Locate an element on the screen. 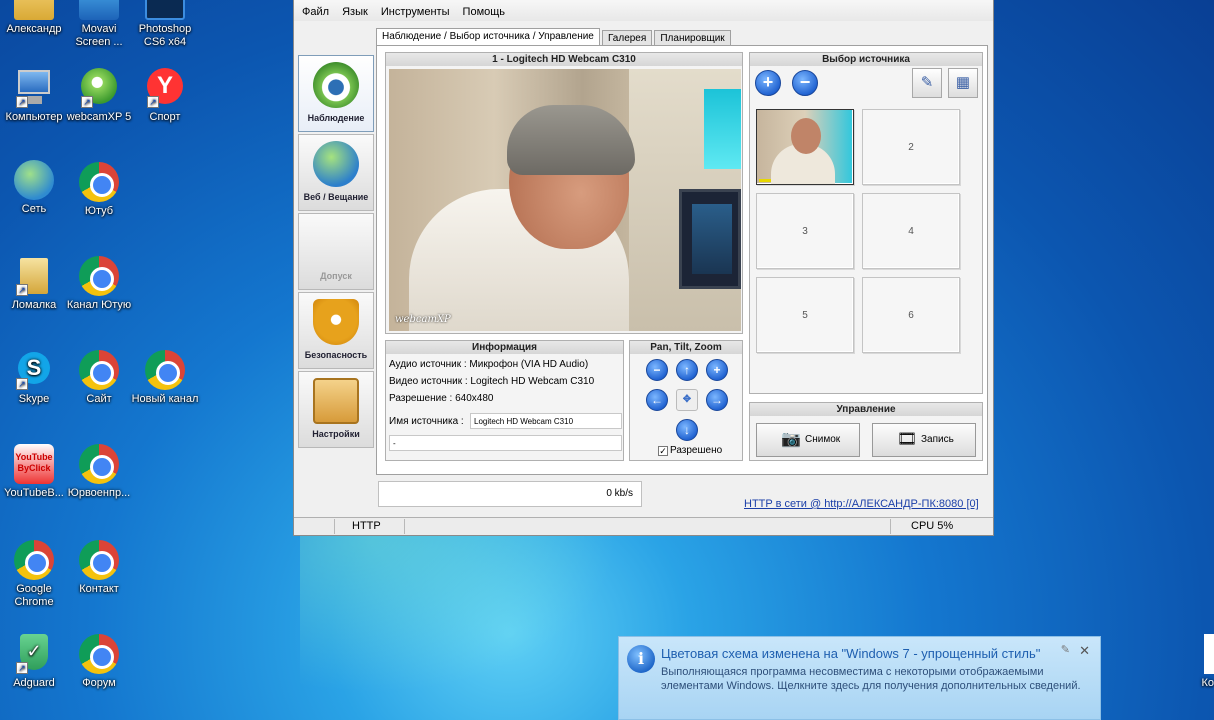 This screenshot has height=720, width=1214. arrow-right-icon: → is located at coordinates (717, 400).